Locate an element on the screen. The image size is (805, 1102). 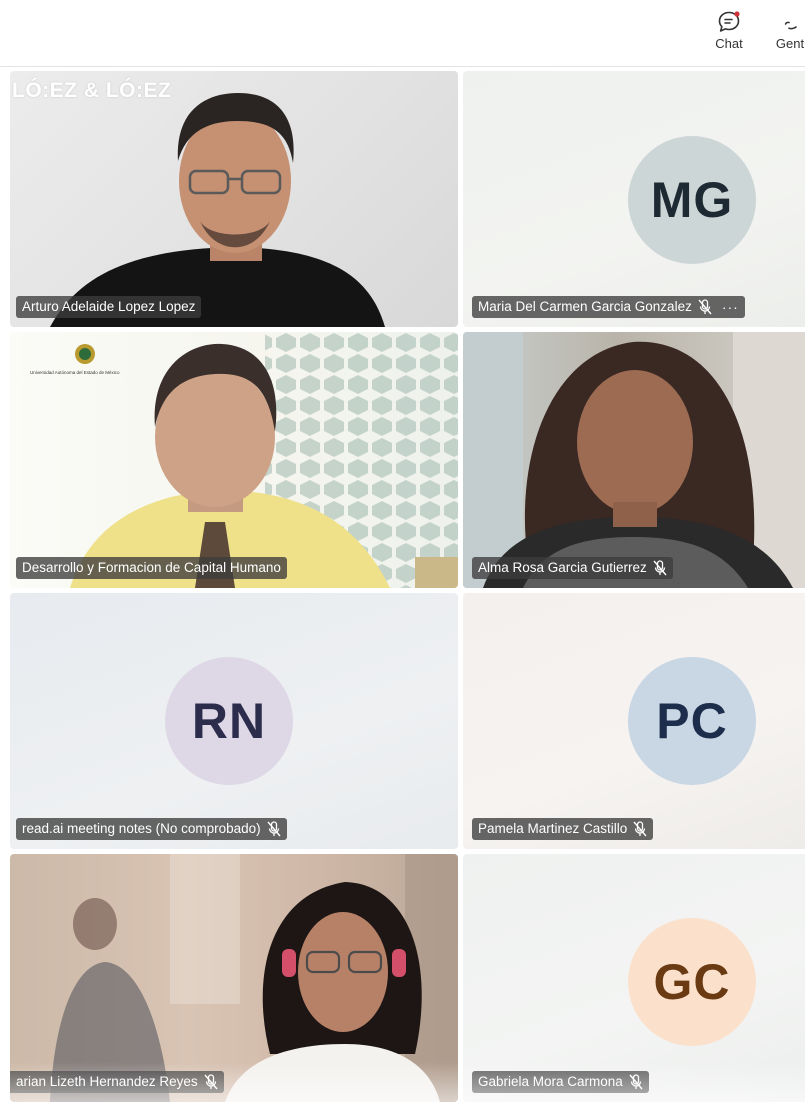
participant-tile: arian Lizeth Hernandez Reyes is located at coordinates (234, 978).